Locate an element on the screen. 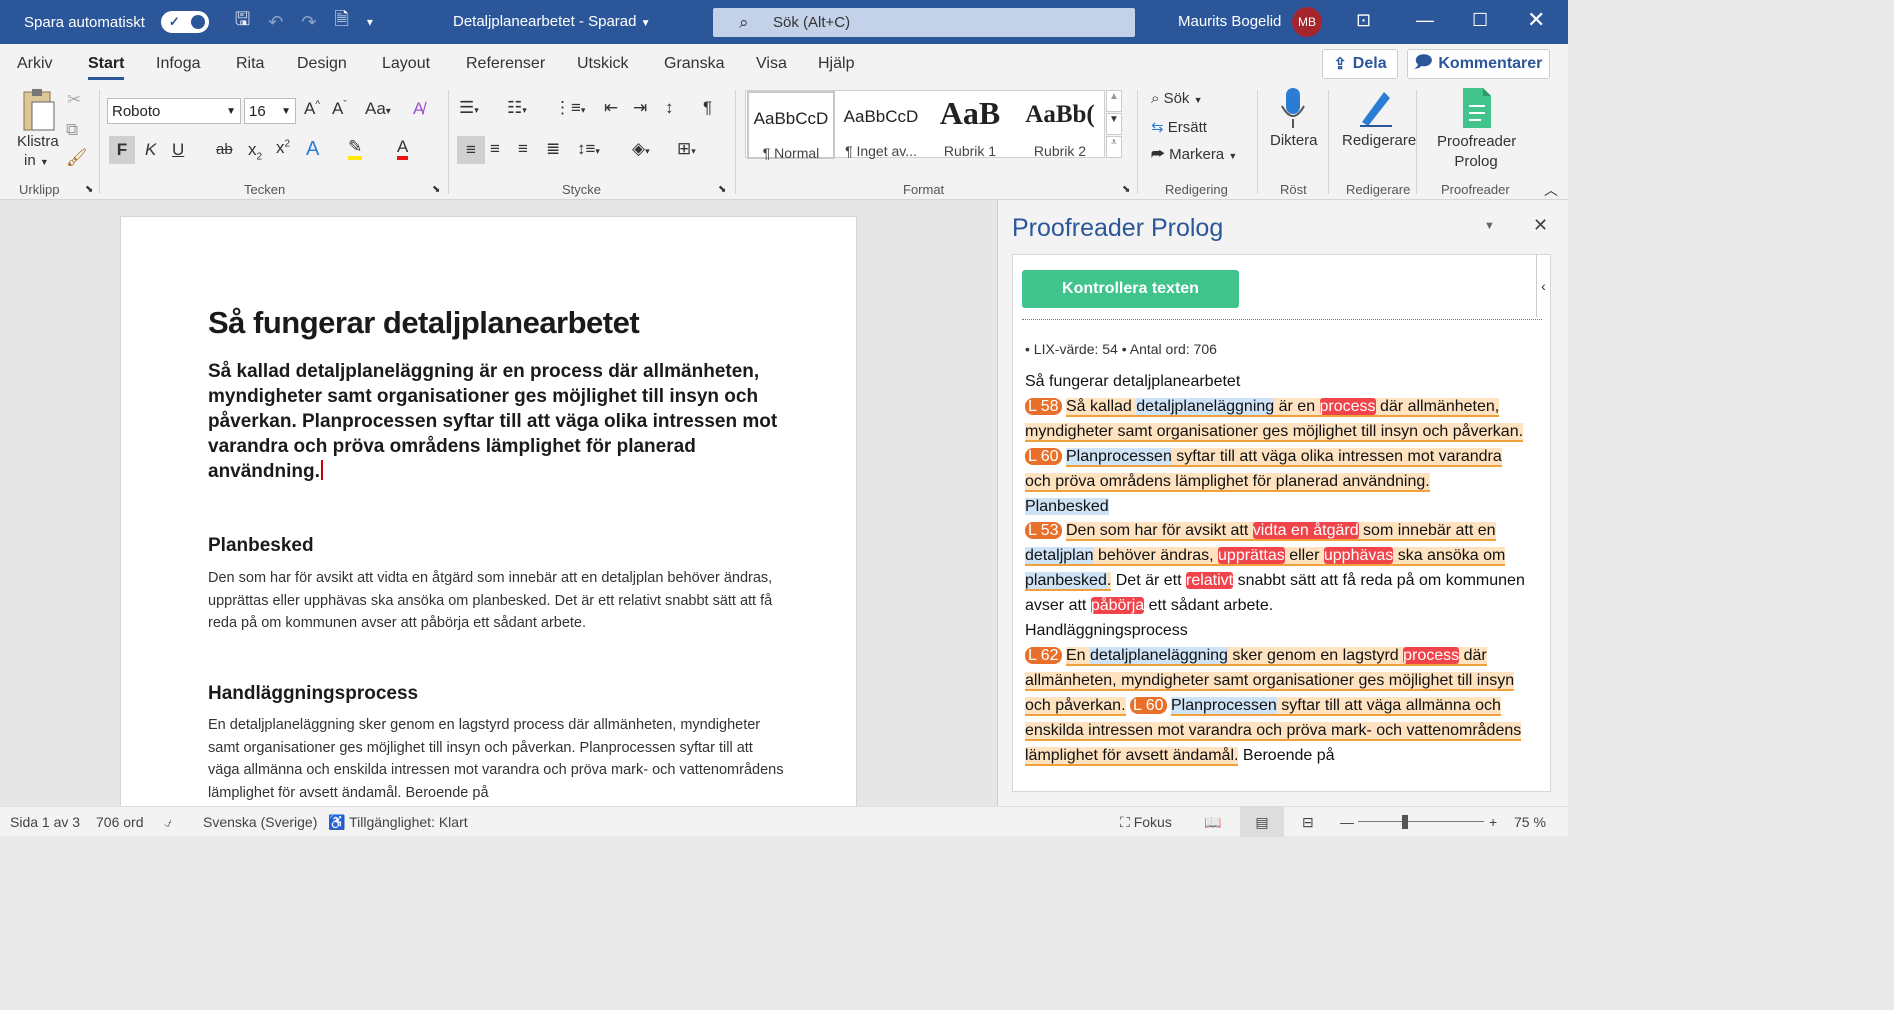 This screenshot has height=1010, width=1894. font-size-select: 16 ▼ is located at coordinates (270, 111).